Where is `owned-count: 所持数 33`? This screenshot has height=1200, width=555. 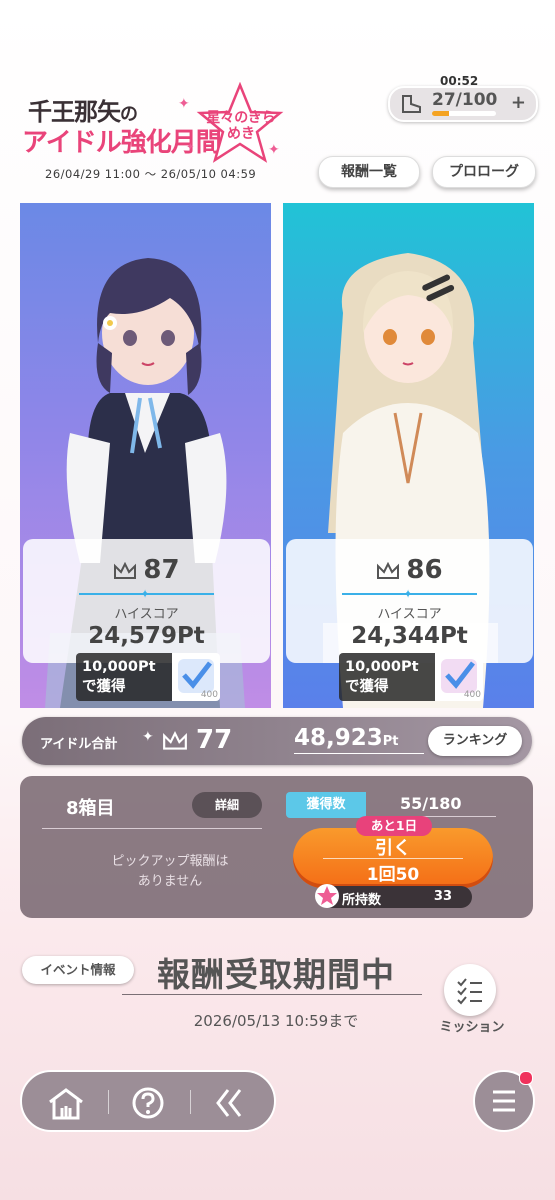
owned-count: 所持数 33 is located at coordinates (393, 896).